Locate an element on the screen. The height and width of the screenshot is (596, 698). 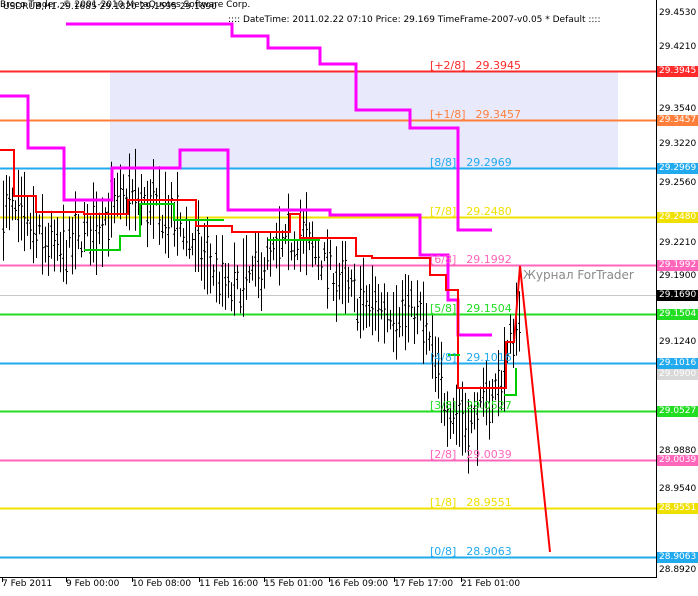
murrey-level-label: [+1/8] 29.3457 is located at coordinates (475, 114).